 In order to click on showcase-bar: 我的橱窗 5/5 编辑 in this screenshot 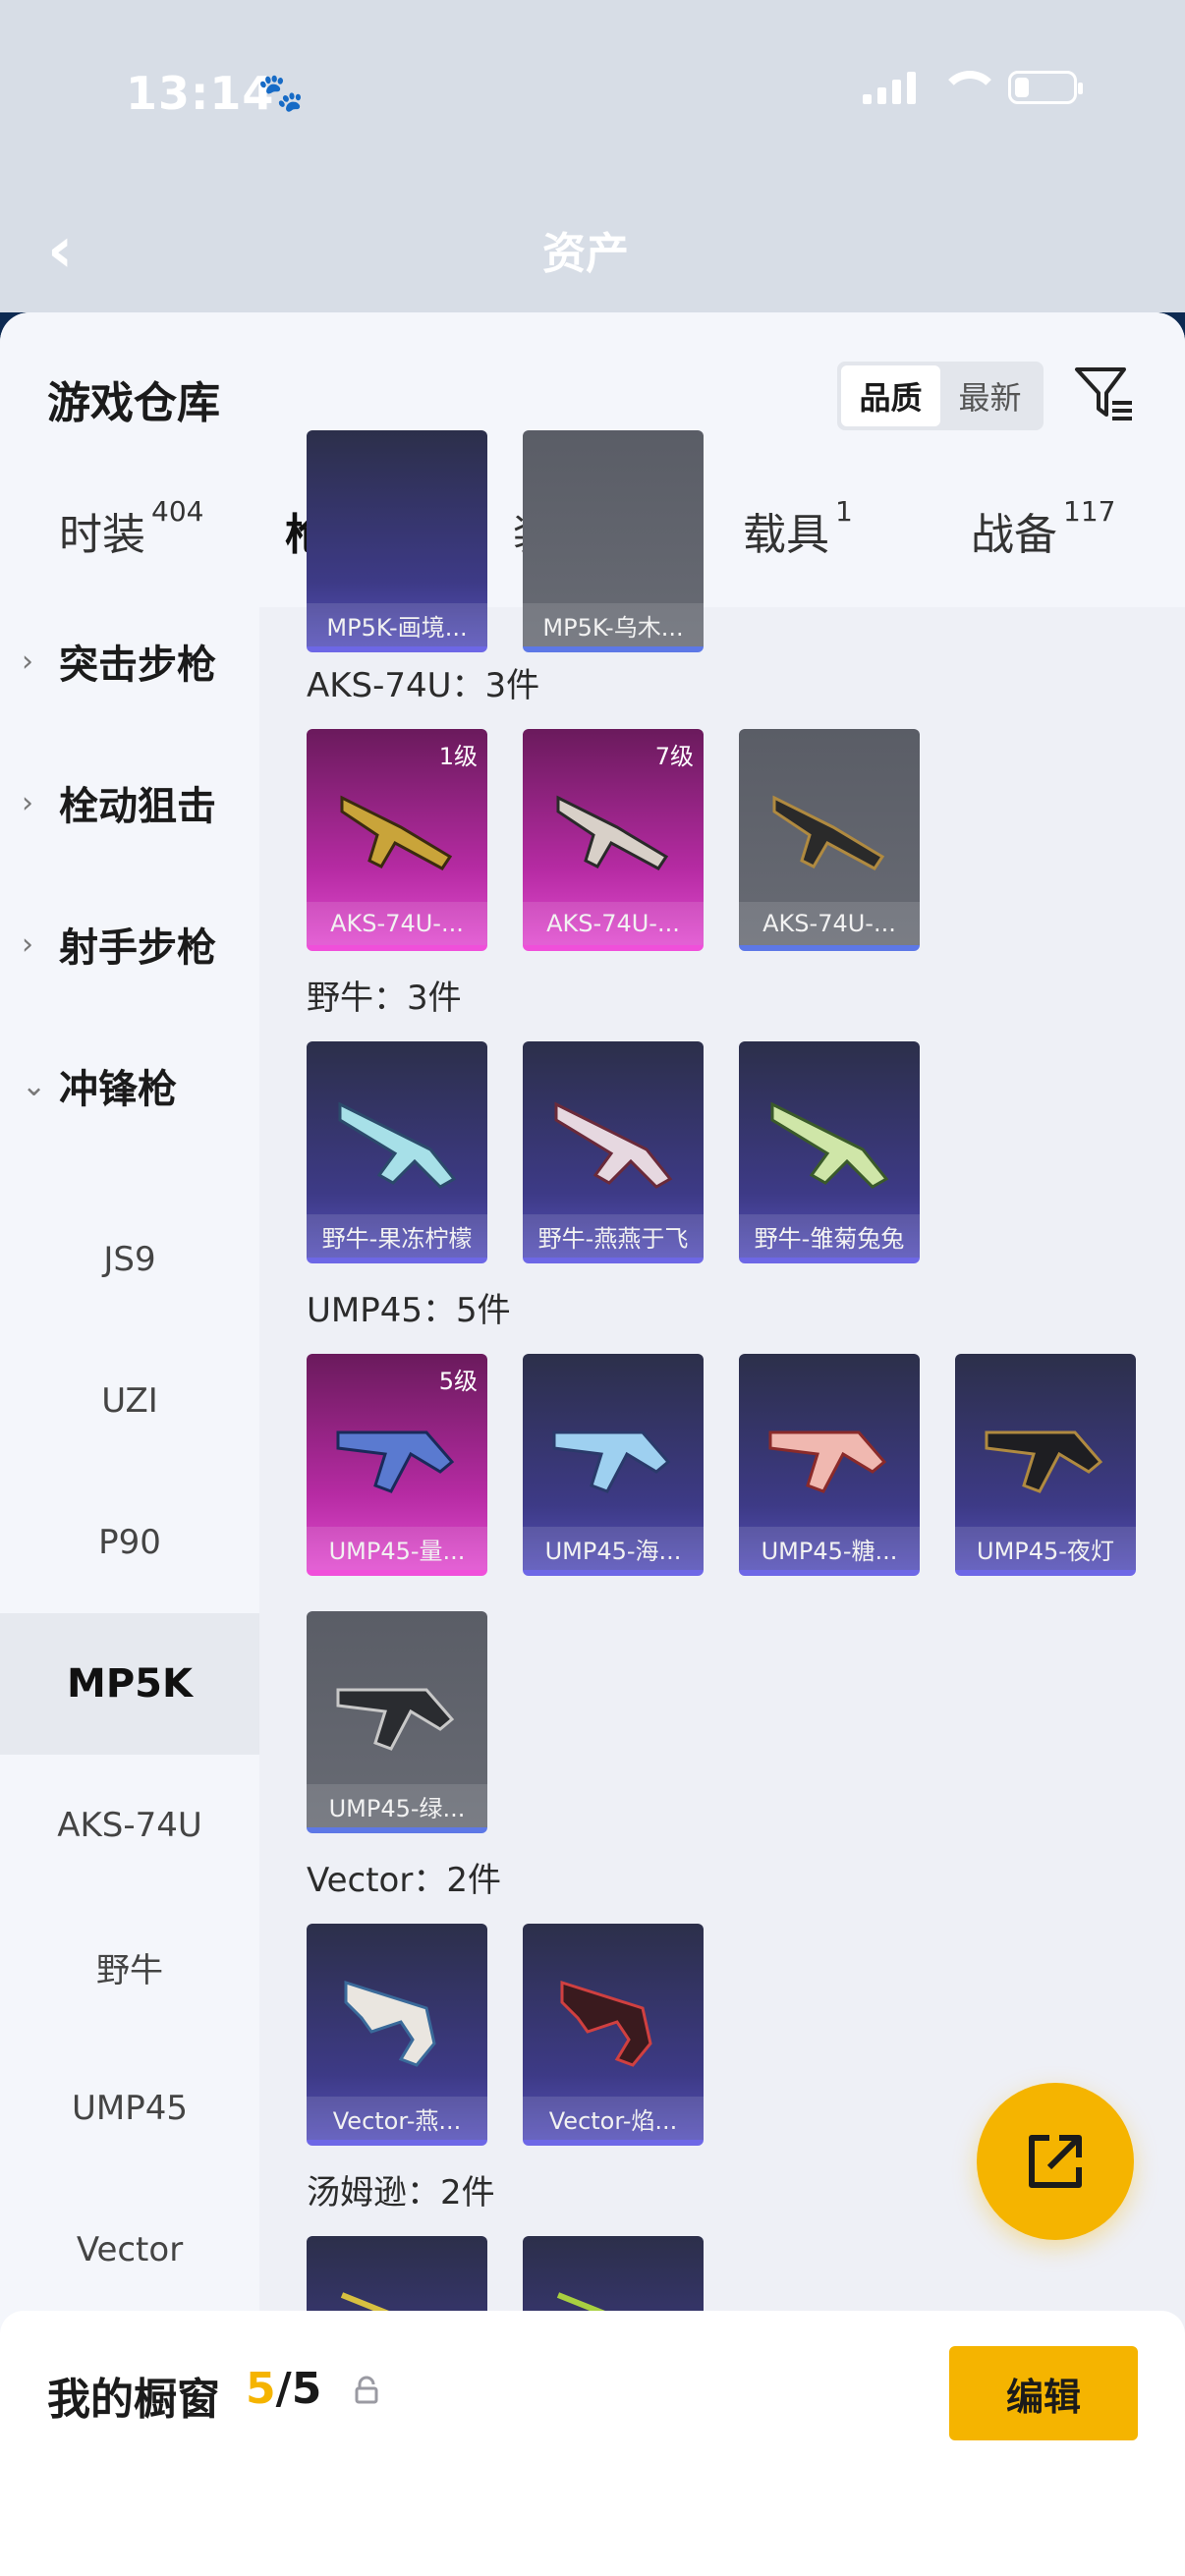, I will do `click(592, 2443)`.